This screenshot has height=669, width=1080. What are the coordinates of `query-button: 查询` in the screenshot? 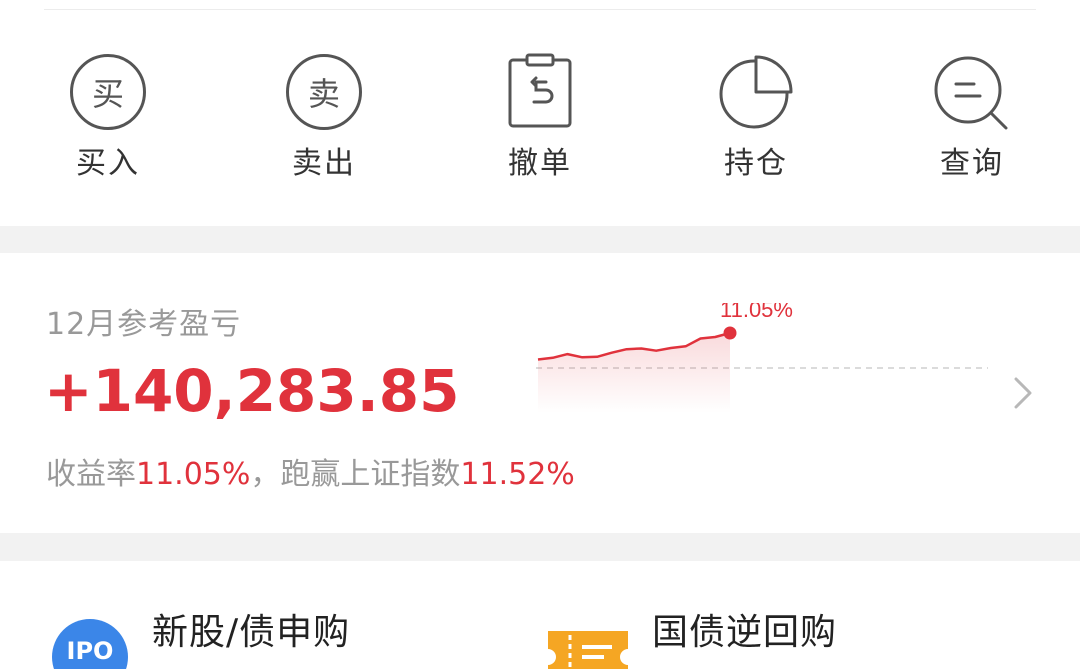 It's located at (972, 122).